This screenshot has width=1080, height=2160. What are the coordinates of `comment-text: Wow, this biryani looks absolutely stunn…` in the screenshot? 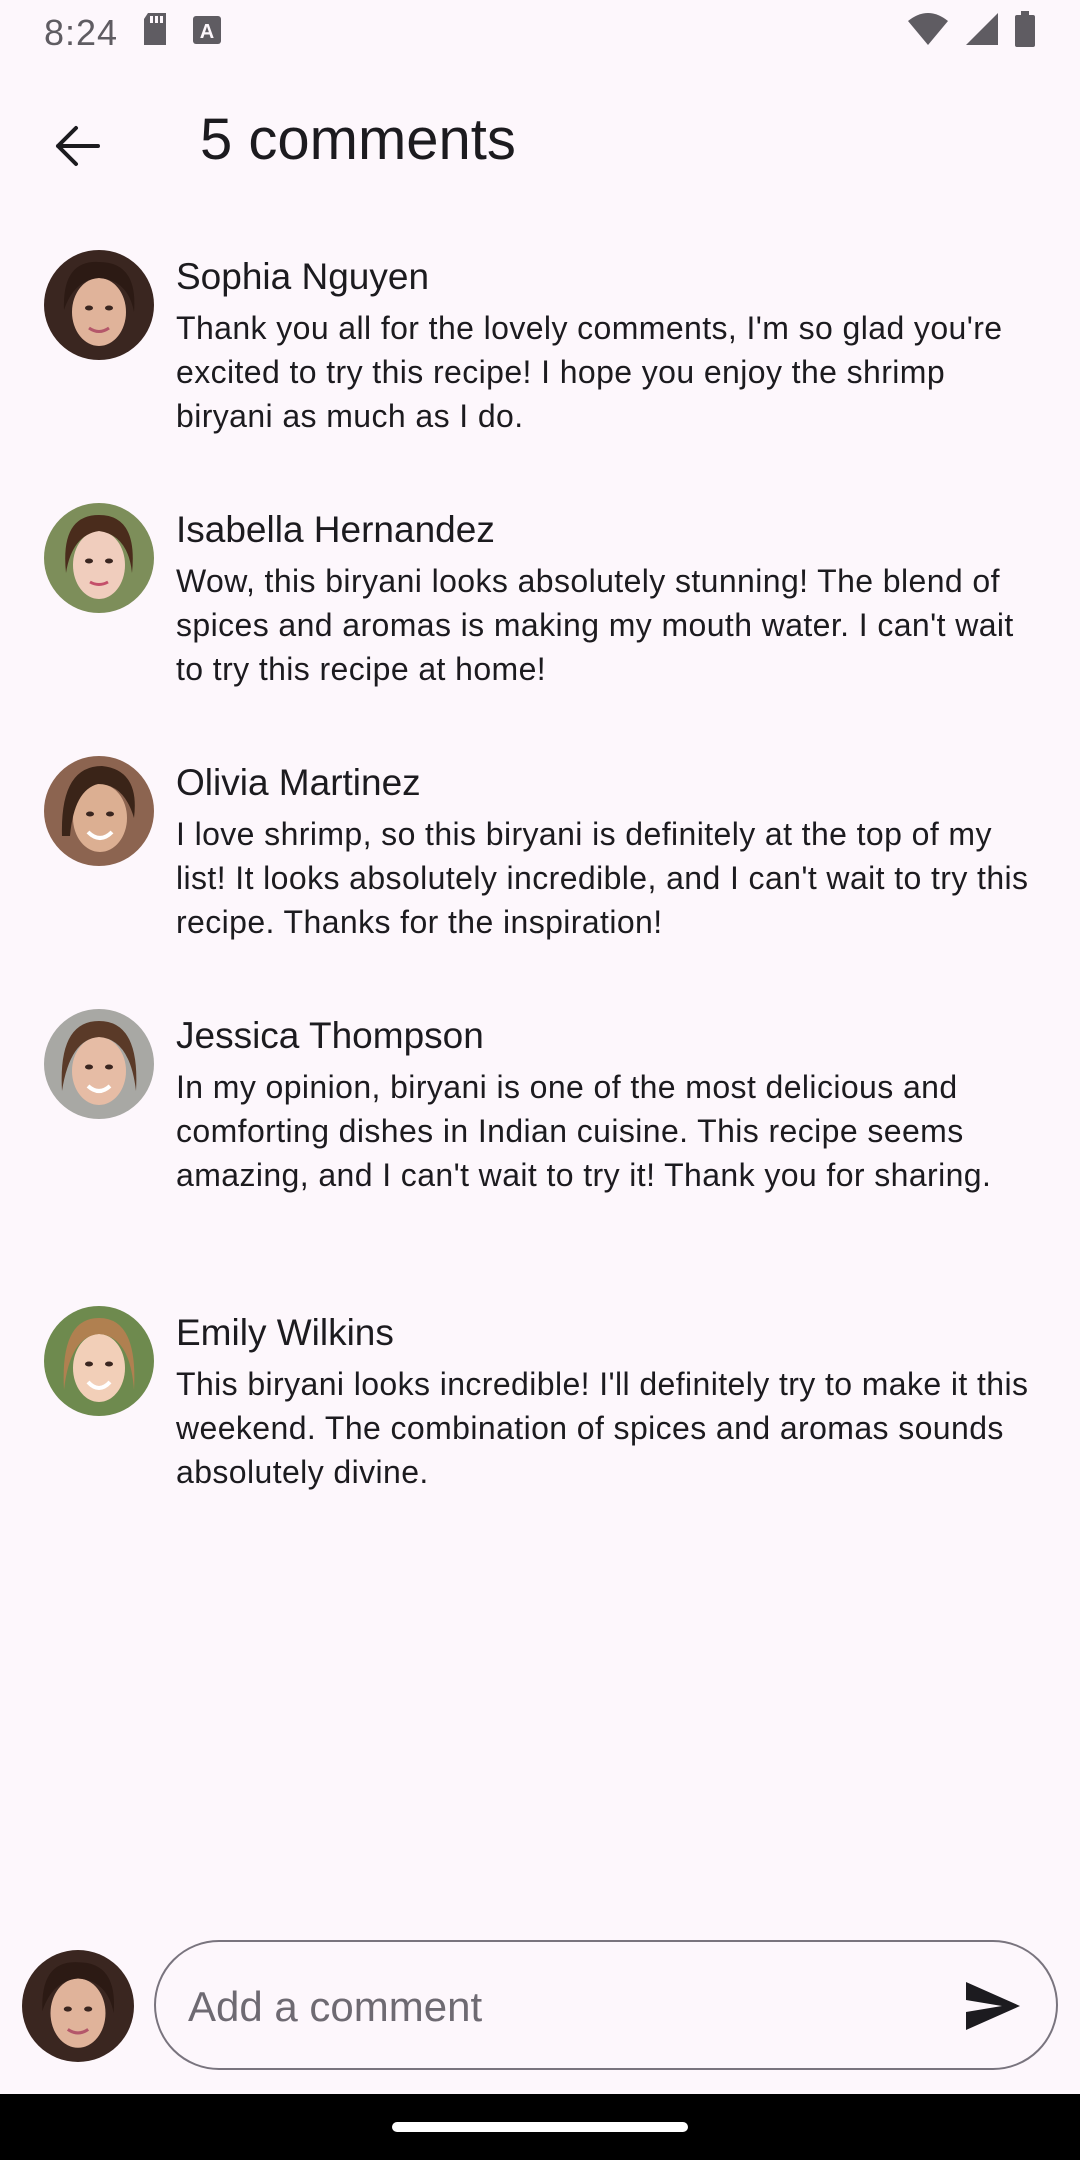 It's located at (595, 625).